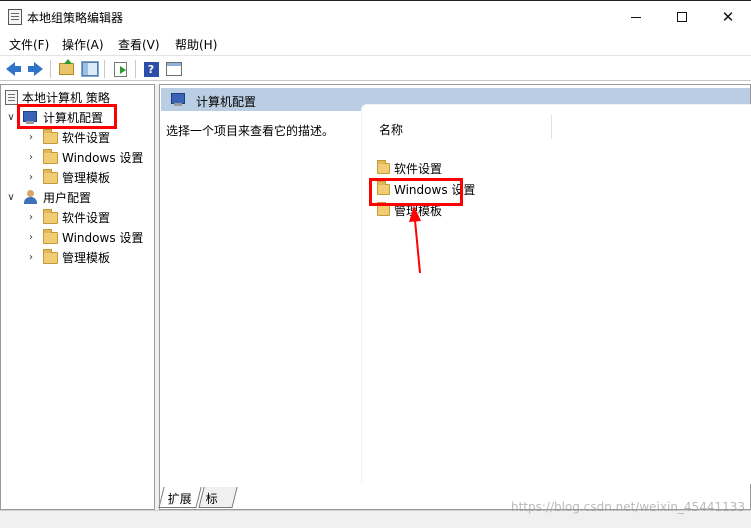 The image size is (751, 528). I want to click on properties-button, so click(174, 69).